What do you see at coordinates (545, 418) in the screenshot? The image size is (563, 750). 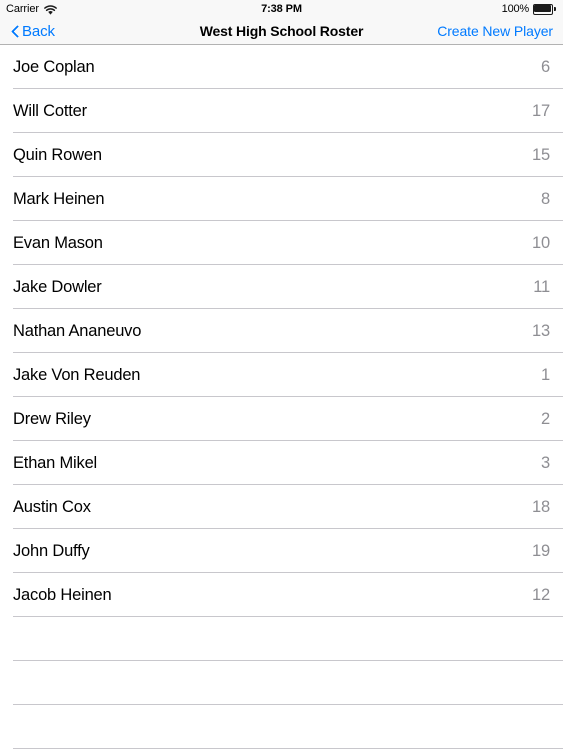 I see `player-number: 2` at bounding box center [545, 418].